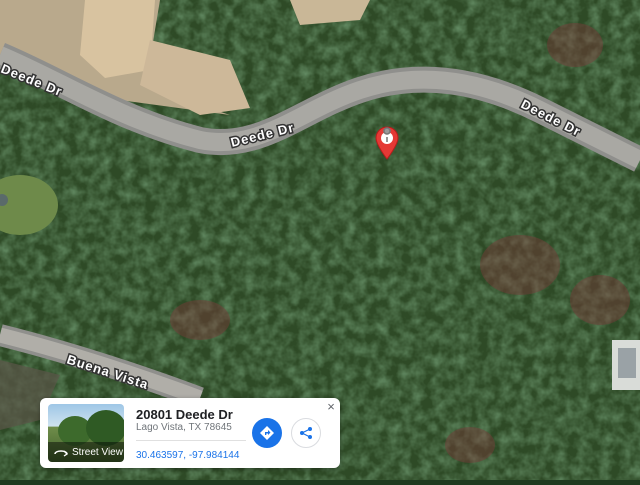 The width and height of the screenshot is (640, 485). I want to click on map-pin-icon, so click(387, 143).